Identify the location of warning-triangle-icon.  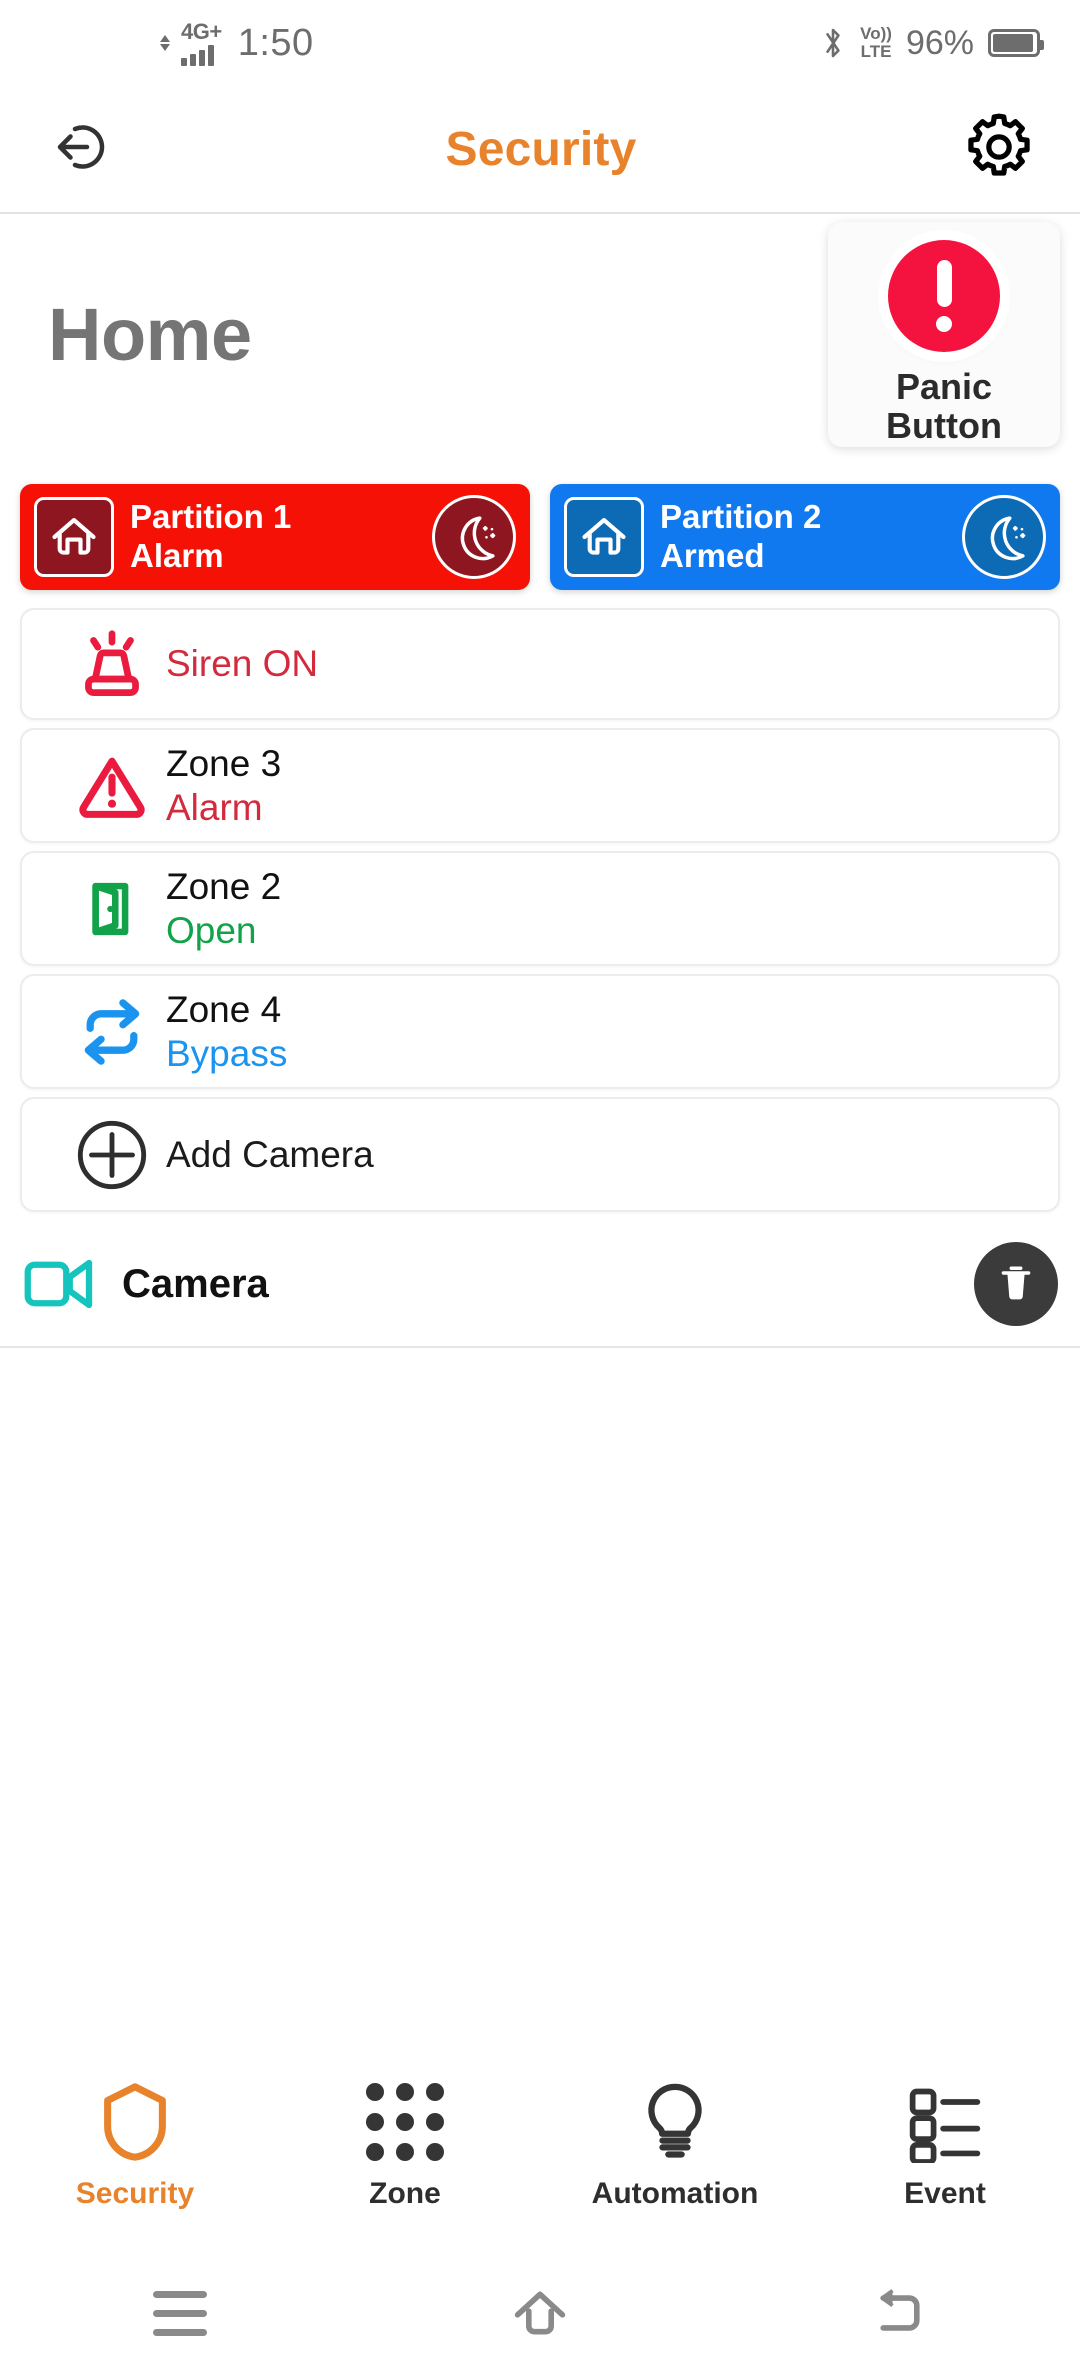
(112, 786).